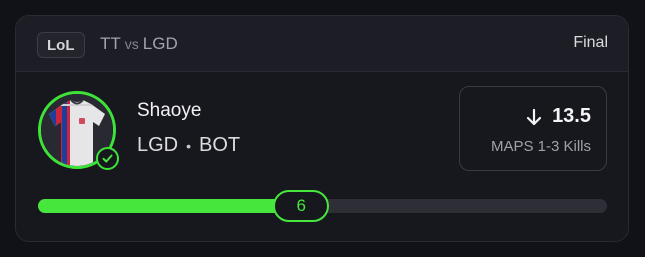  I want to click on team-b: LGD, so click(160, 43).